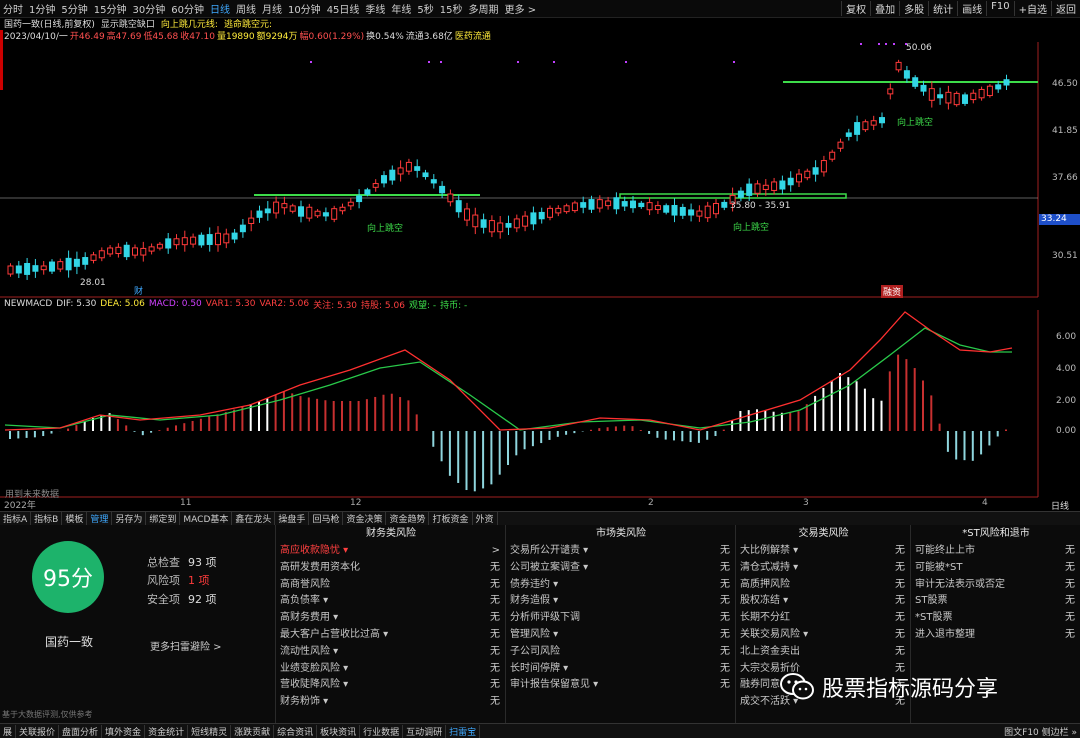  Describe the element at coordinates (335, 305) in the screenshot. I see `macd-attention: 关注: 5.30` at that location.